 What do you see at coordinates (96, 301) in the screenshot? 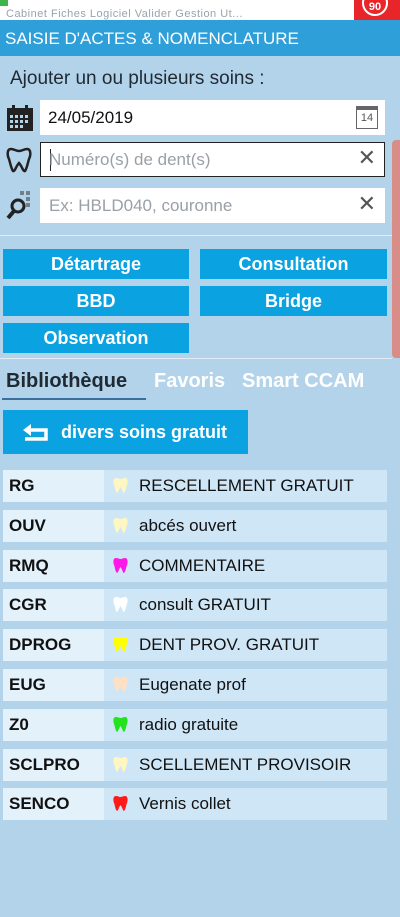
I see `quick-button-bbd: BBD` at bounding box center [96, 301].